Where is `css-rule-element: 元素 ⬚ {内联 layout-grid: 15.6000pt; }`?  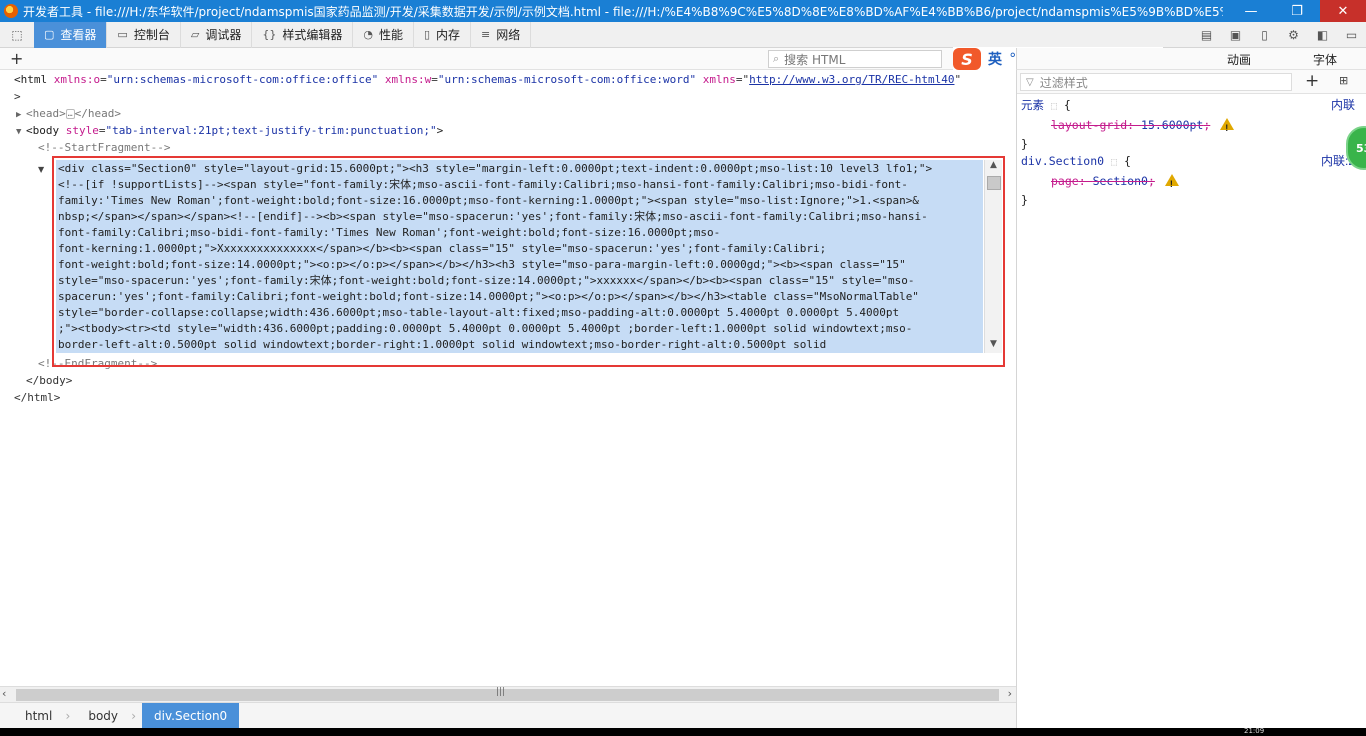
css-rule-element: 元素 ⬚ {内联 layout-grid: 15.6000pt; } is located at coordinates (1191, 125).